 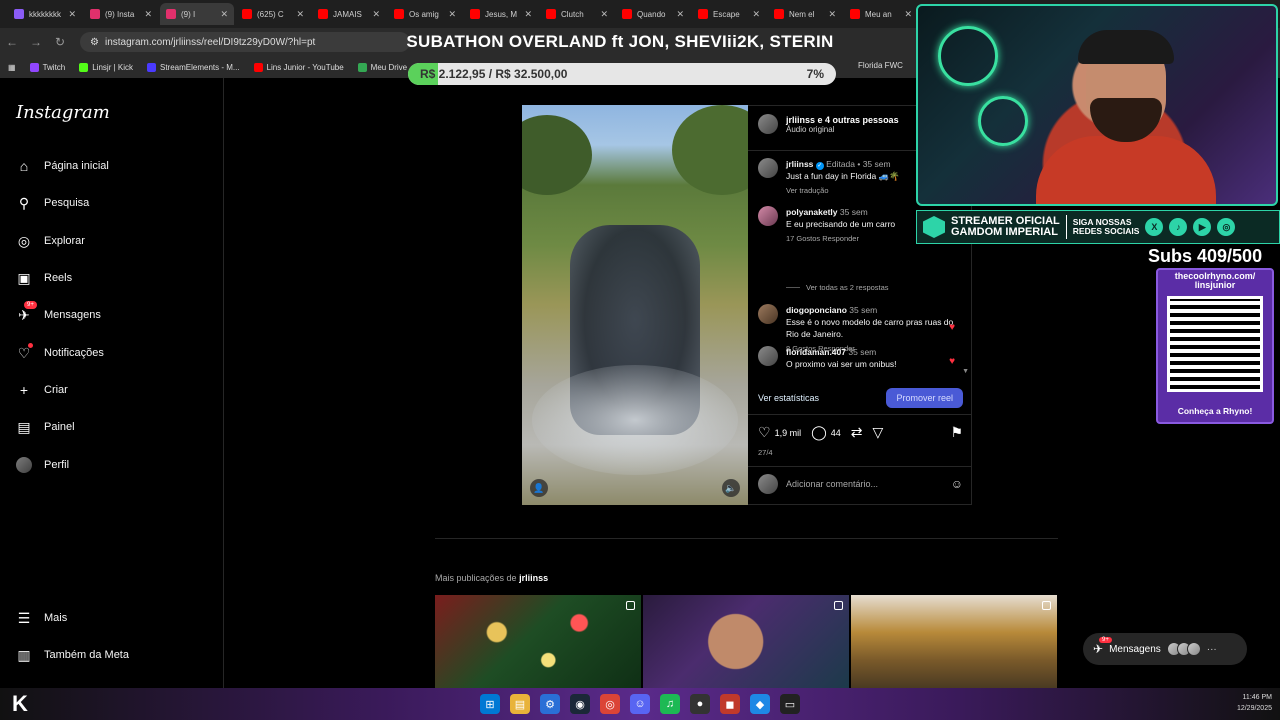 What do you see at coordinates (121, 14) in the screenshot?
I see `browser-tab: (9) Insta ✕` at bounding box center [121, 14].